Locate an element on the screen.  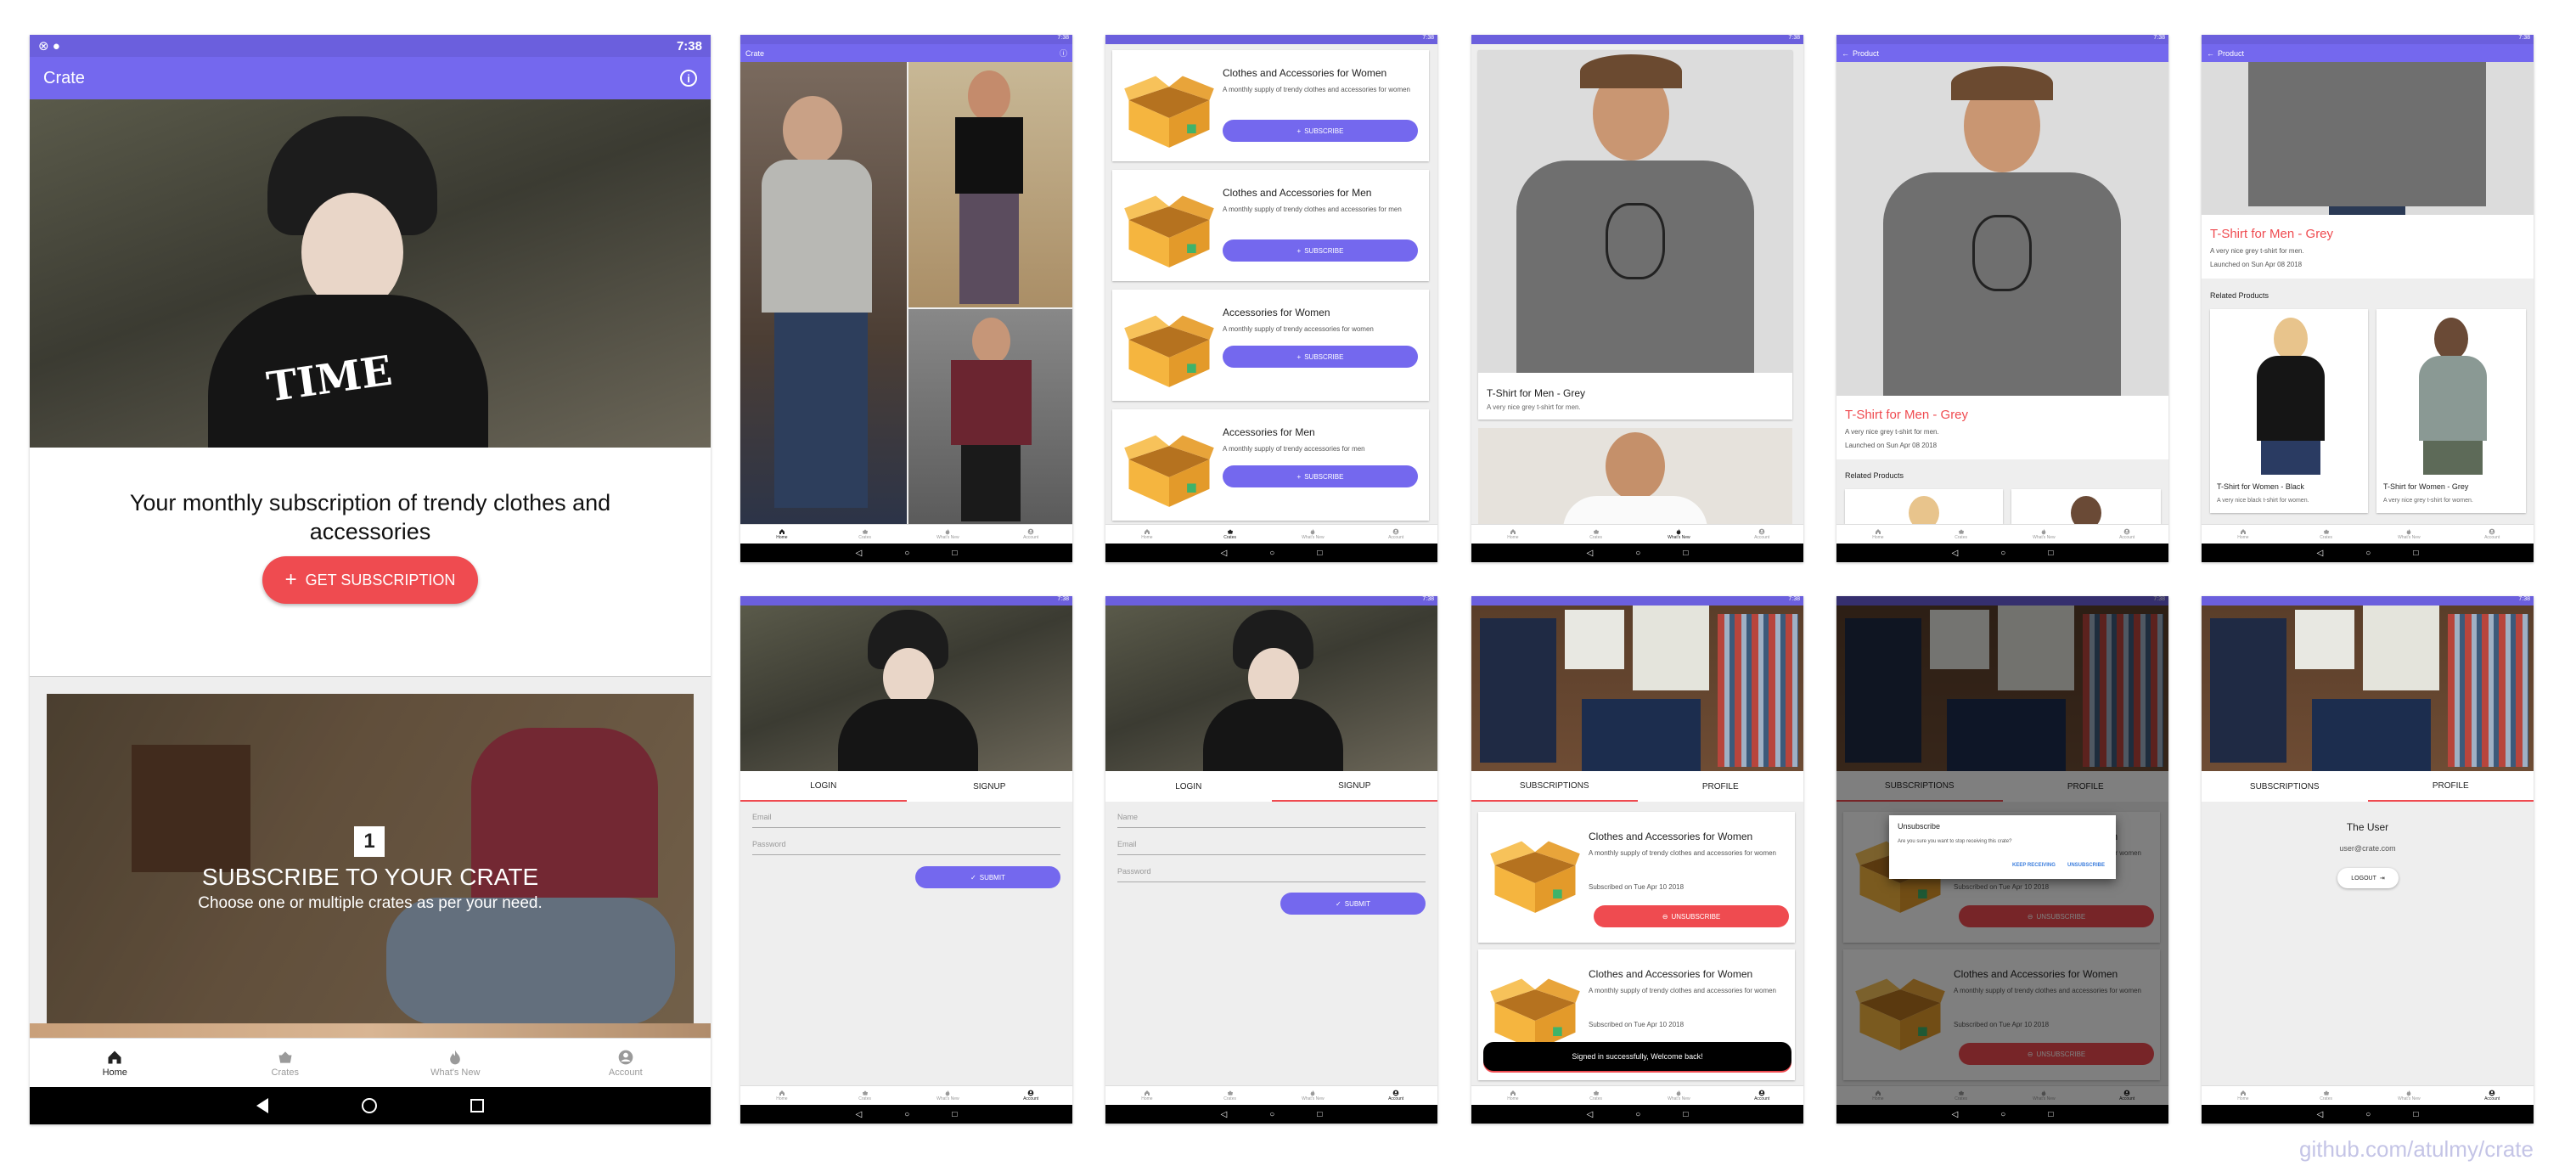
info-icon: ⓘ is located at coordinates (1063, 53).